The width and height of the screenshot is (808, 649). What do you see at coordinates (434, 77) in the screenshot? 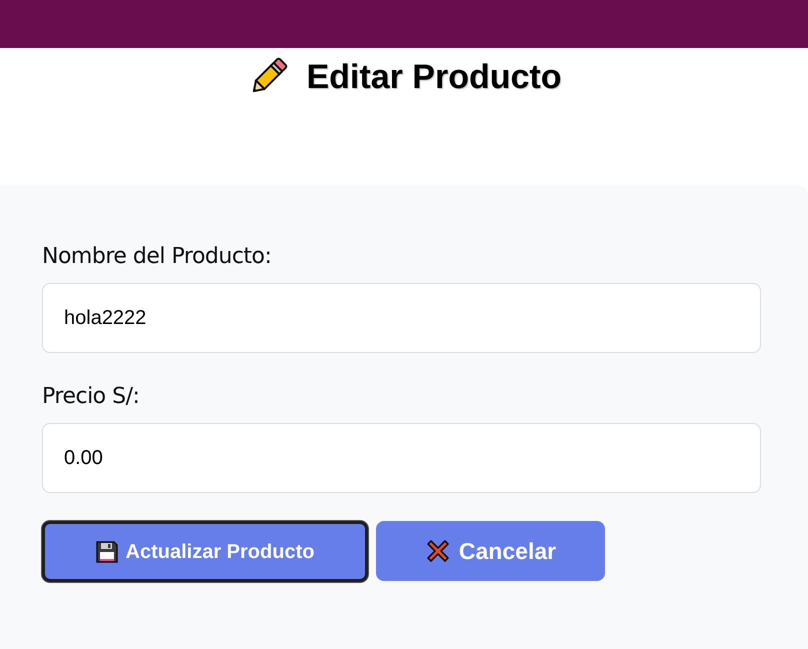
I see `page-title: Editar Producto` at bounding box center [434, 77].